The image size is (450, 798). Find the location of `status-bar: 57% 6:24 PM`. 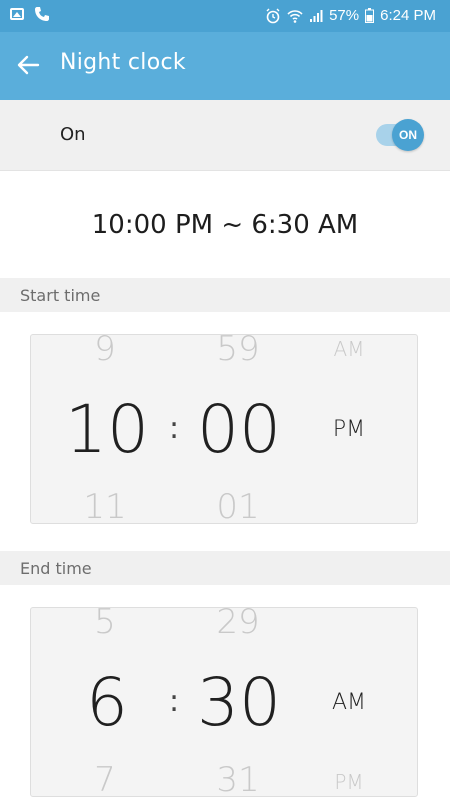

status-bar: 57% 6:24 PM is located at coordinates (225, 16).